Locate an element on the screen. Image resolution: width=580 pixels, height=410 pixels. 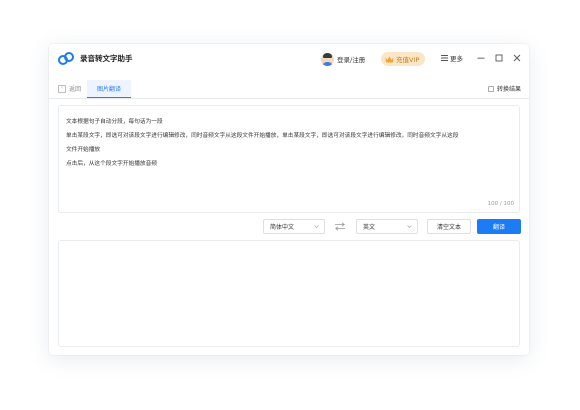
title-bar: 录音转文字助手 登录/注册 充值VIP 更多 is located at coordinates (289, 59).